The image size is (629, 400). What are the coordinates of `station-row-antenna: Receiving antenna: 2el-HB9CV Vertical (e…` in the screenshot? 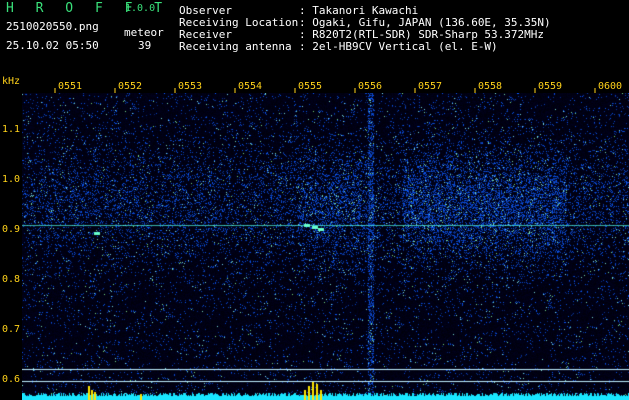 It's located at (338, 46).